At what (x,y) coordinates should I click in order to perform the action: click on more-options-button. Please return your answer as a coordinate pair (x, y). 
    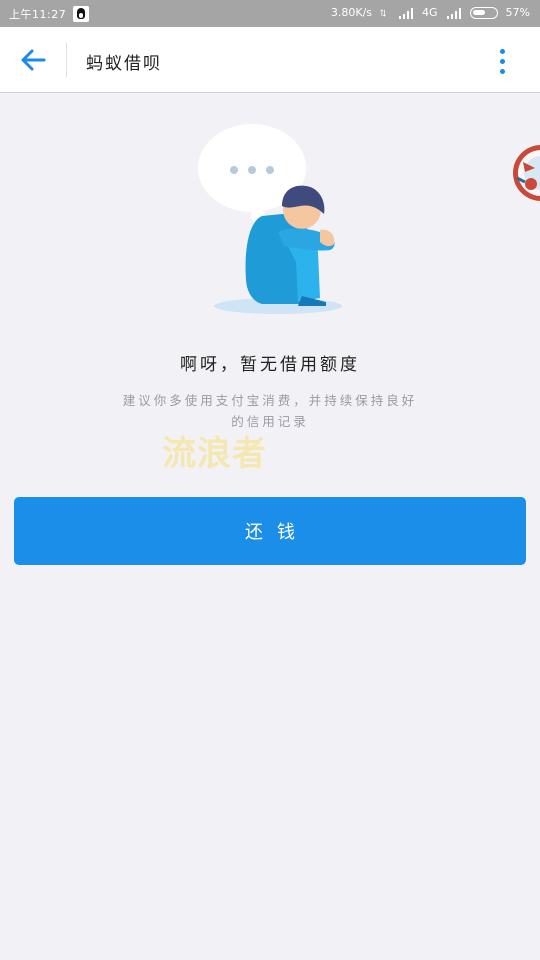
    Looking at the image, I should click on (502, 61).